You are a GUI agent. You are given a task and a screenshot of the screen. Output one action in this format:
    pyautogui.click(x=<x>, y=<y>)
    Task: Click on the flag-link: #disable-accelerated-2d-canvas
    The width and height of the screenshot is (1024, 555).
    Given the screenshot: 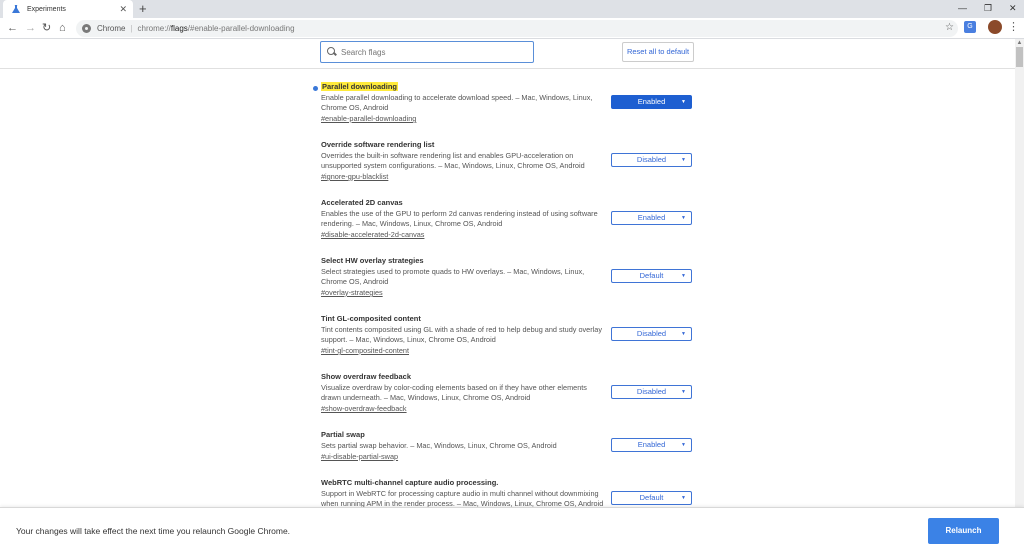 What is the action you would take?
    pyautogui.click(x=372, y=234)
    